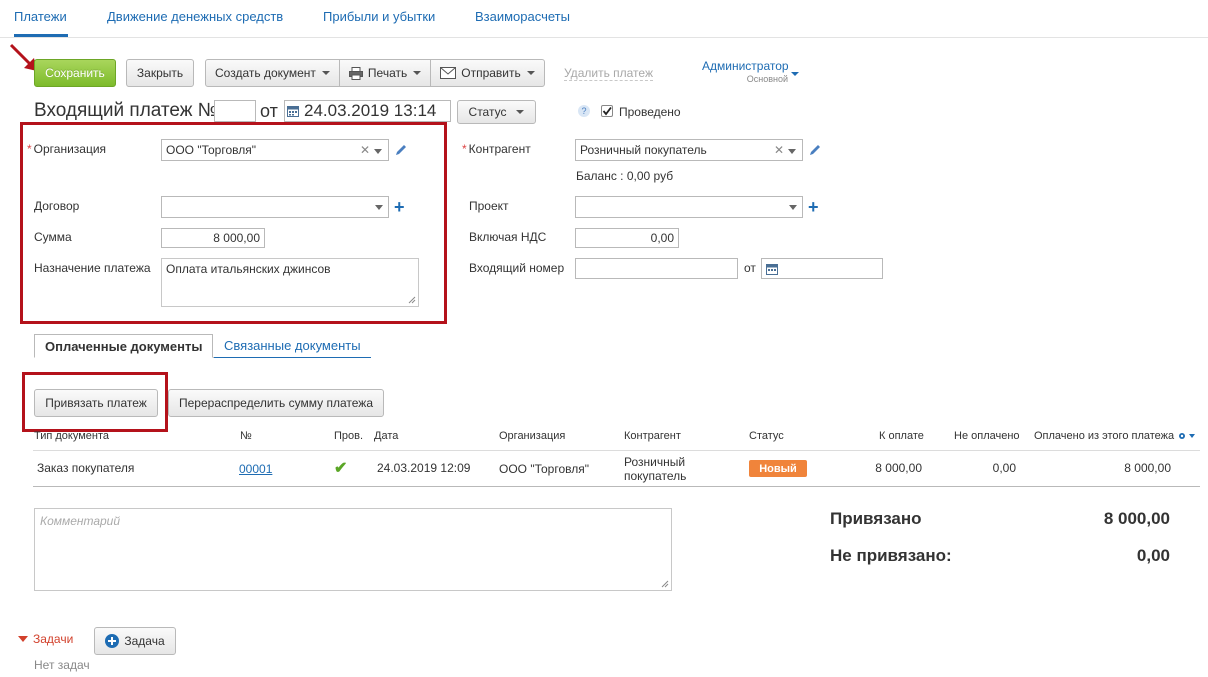 This screenshot has width=1208, height=677. What do you see at coordinates (23, 639) in the screenshot?
I see `collapse-arrow-icon` at bounding box center [23, 639].